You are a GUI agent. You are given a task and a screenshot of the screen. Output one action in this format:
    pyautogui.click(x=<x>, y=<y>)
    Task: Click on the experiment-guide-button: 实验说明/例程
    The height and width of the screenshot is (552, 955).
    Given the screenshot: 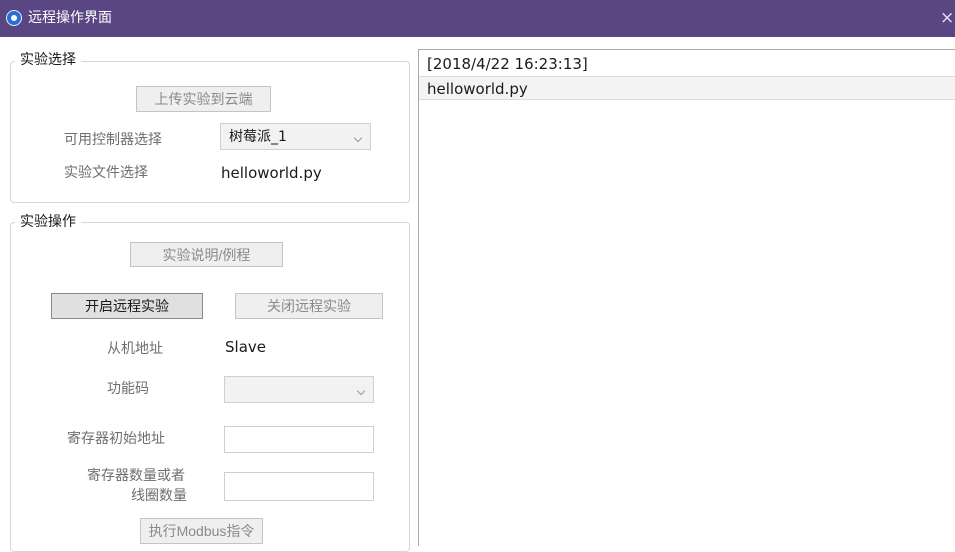 What is the action you would take?
    pyautogui.click(x=206, y=254)
    